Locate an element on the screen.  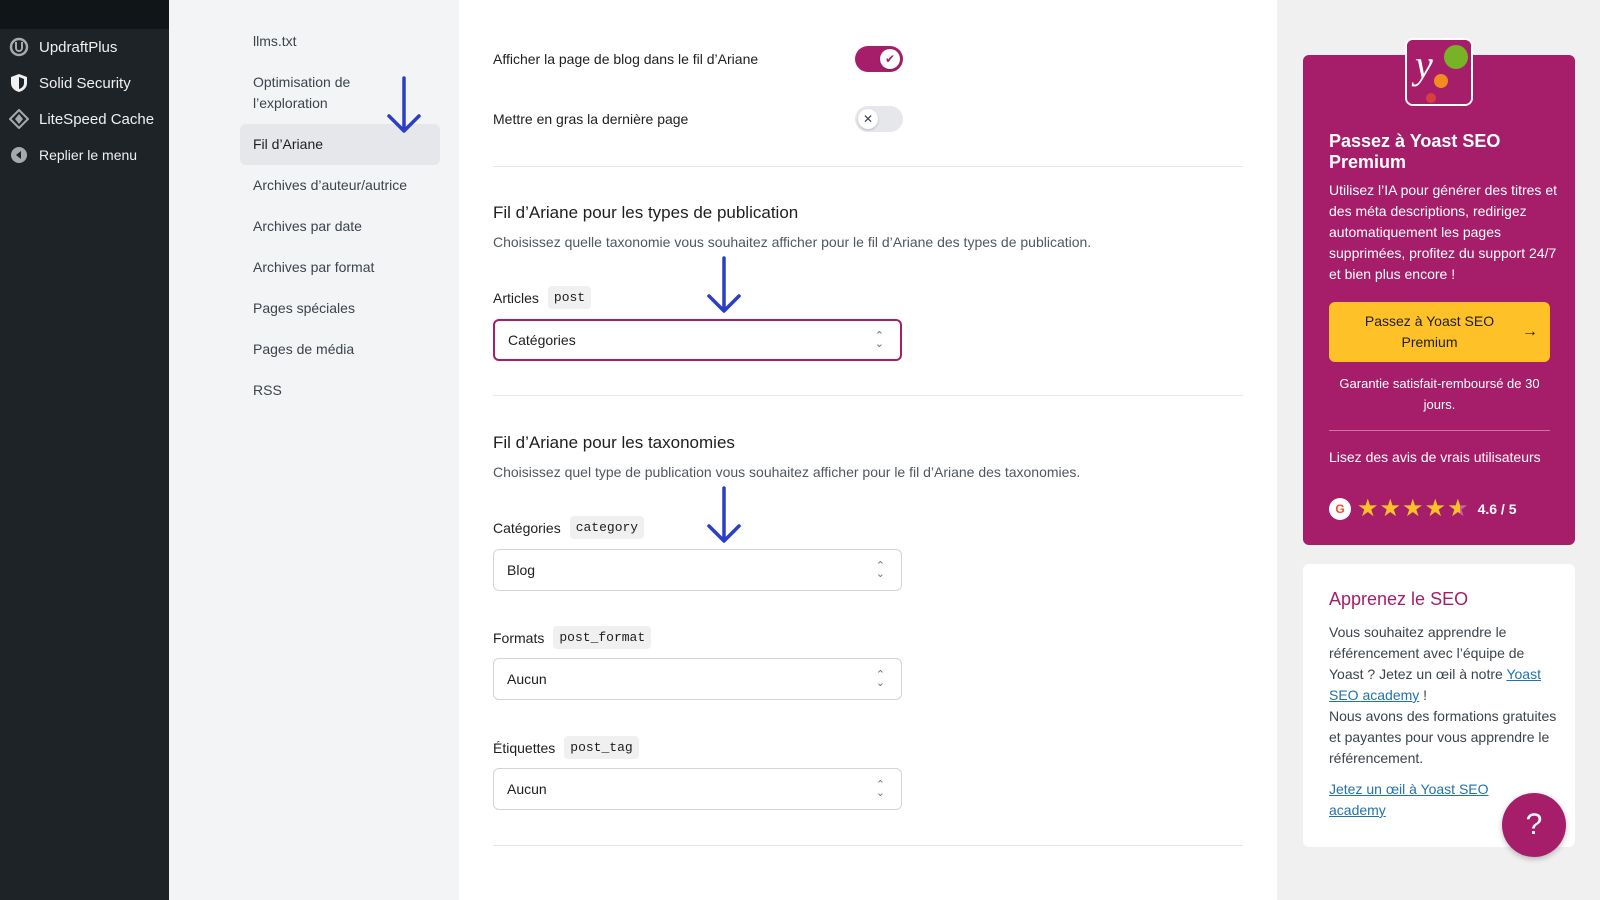
upgrade-premium-button: Passez à Yoast SEO Premium → is located at coordinates (1439, 332).